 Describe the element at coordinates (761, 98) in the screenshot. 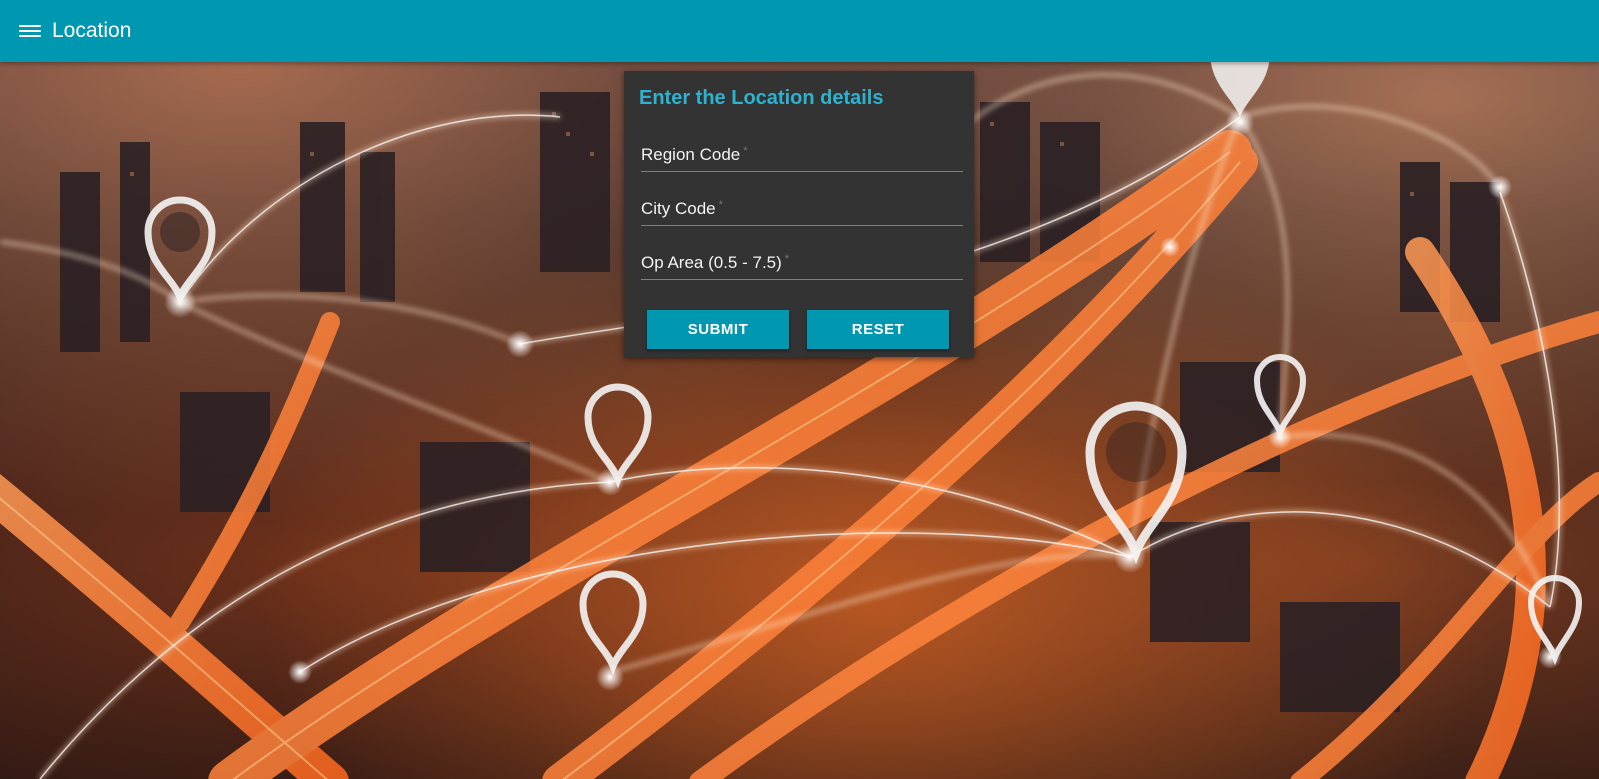

I see `form-title: Enter the Location details` at that location.